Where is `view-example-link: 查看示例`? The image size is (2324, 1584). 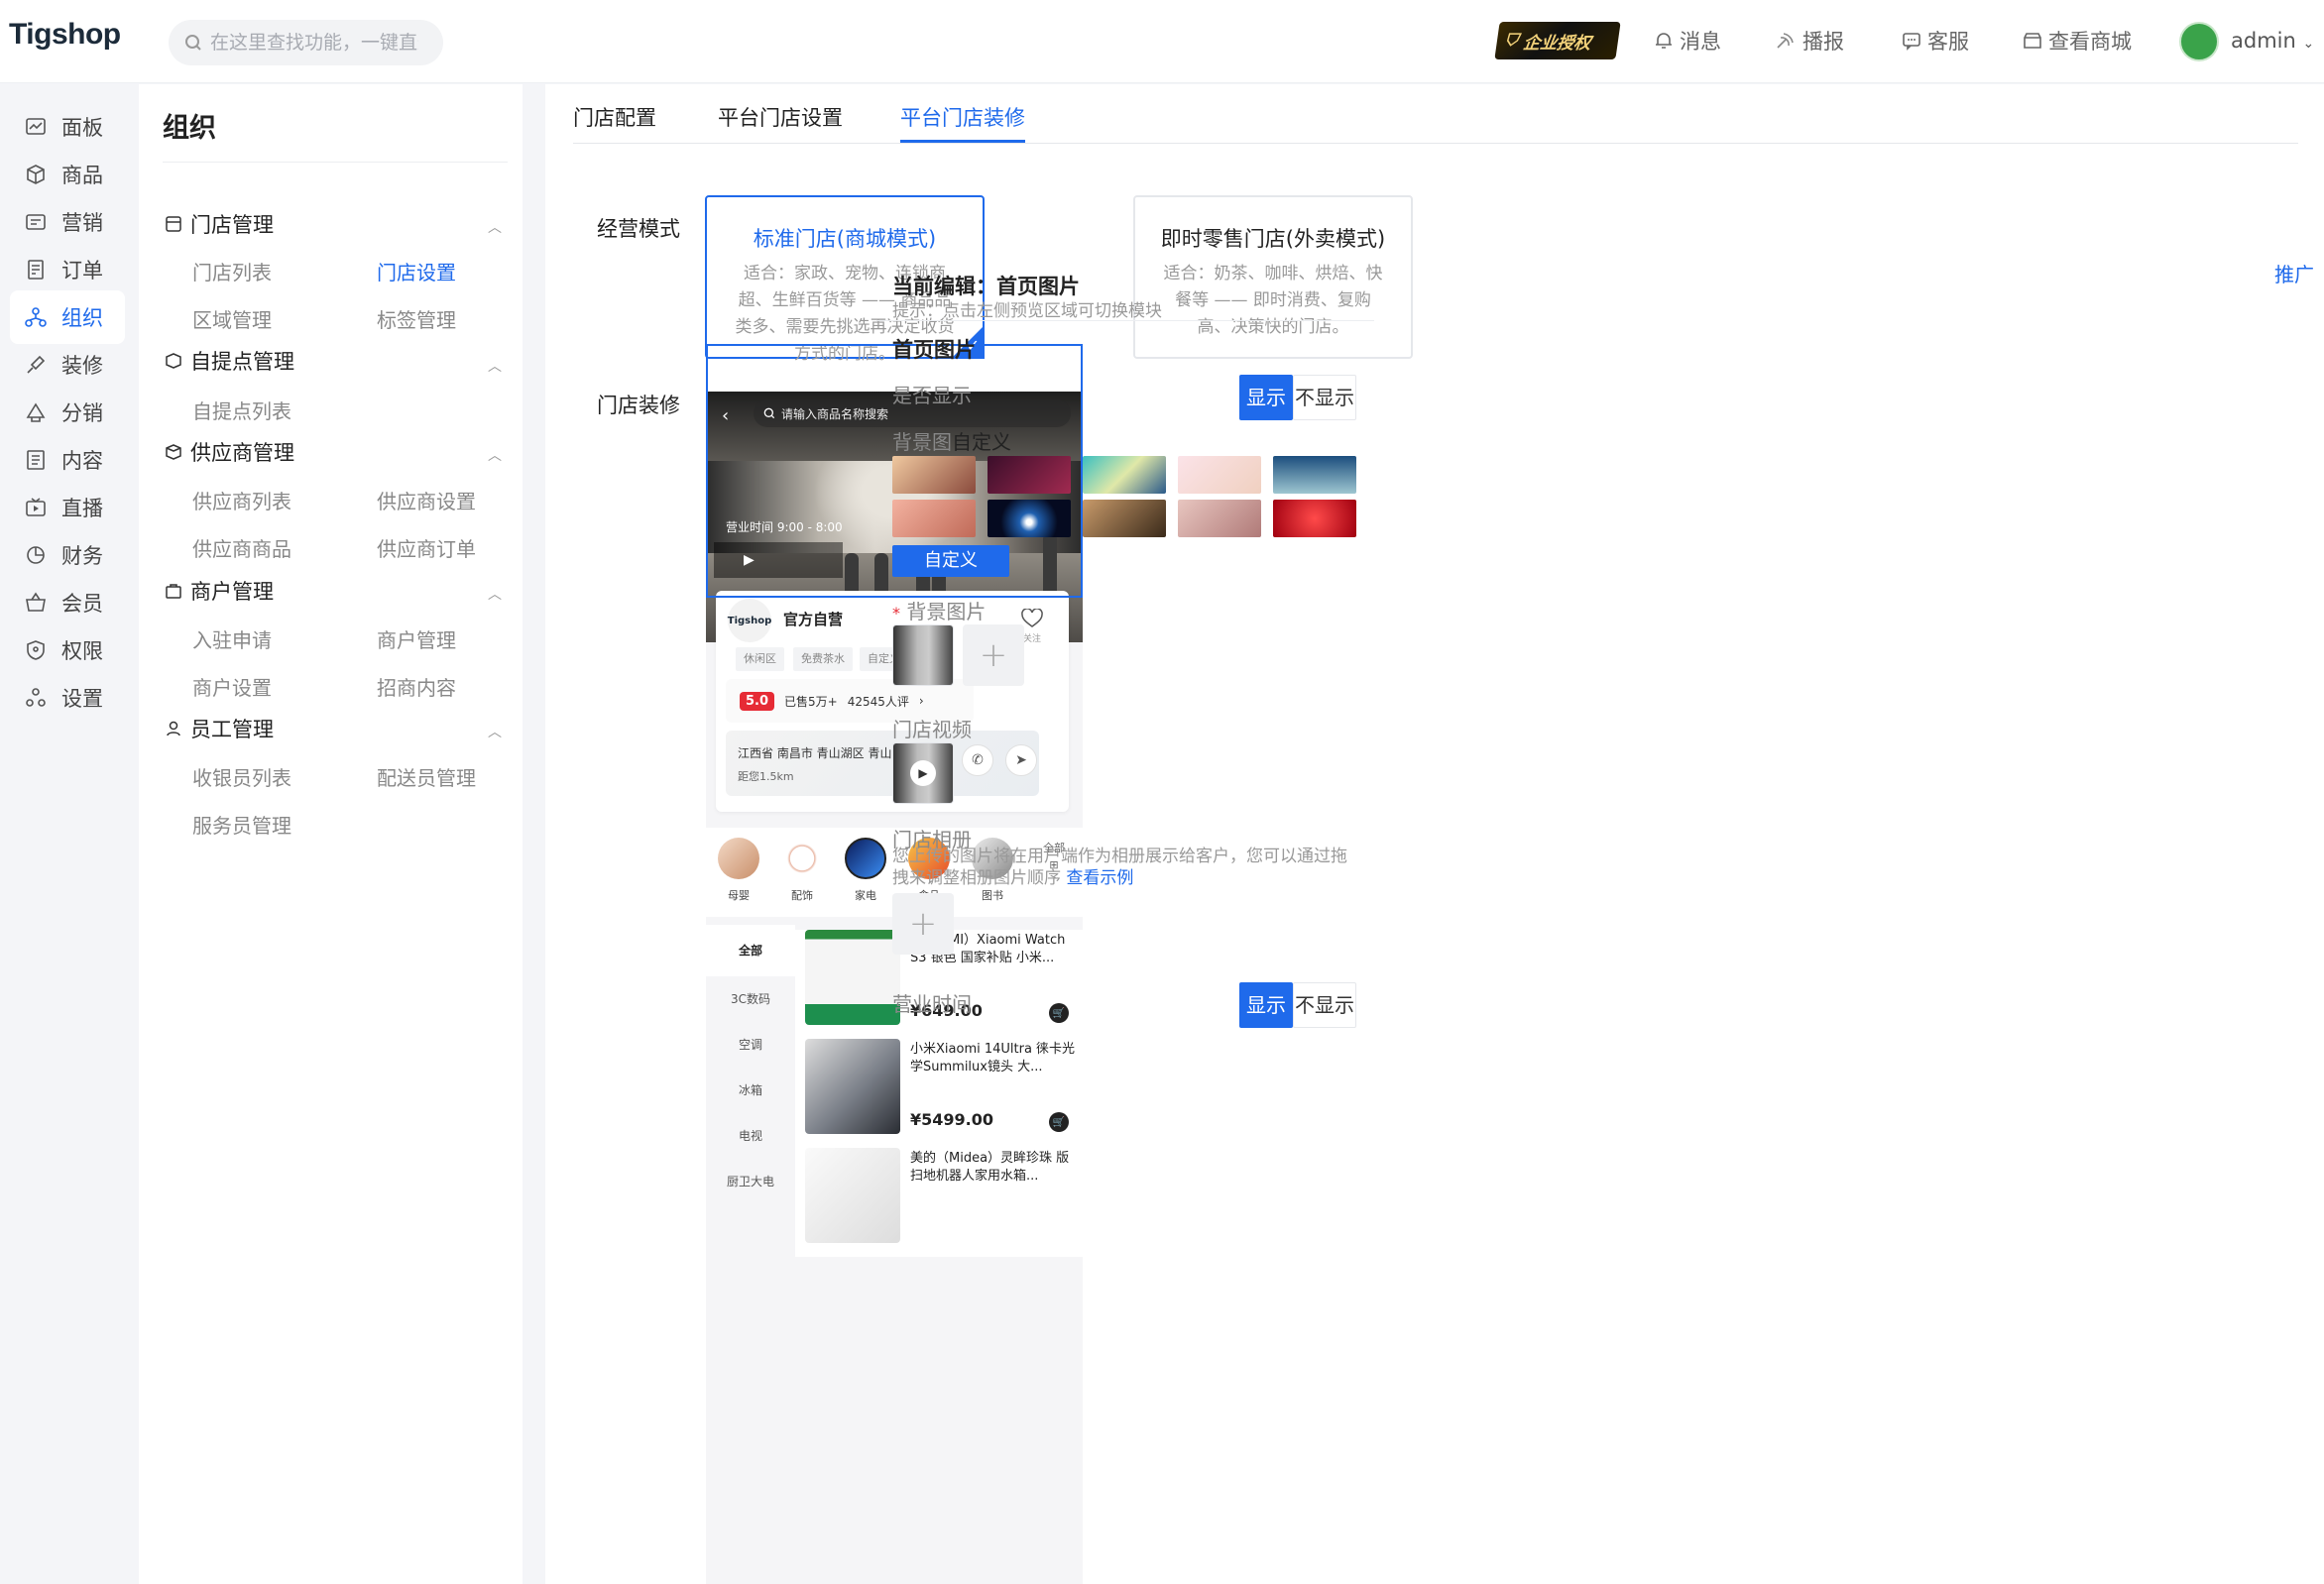 view-example-link: 查看示例 is located at coordinates (1099, 878).